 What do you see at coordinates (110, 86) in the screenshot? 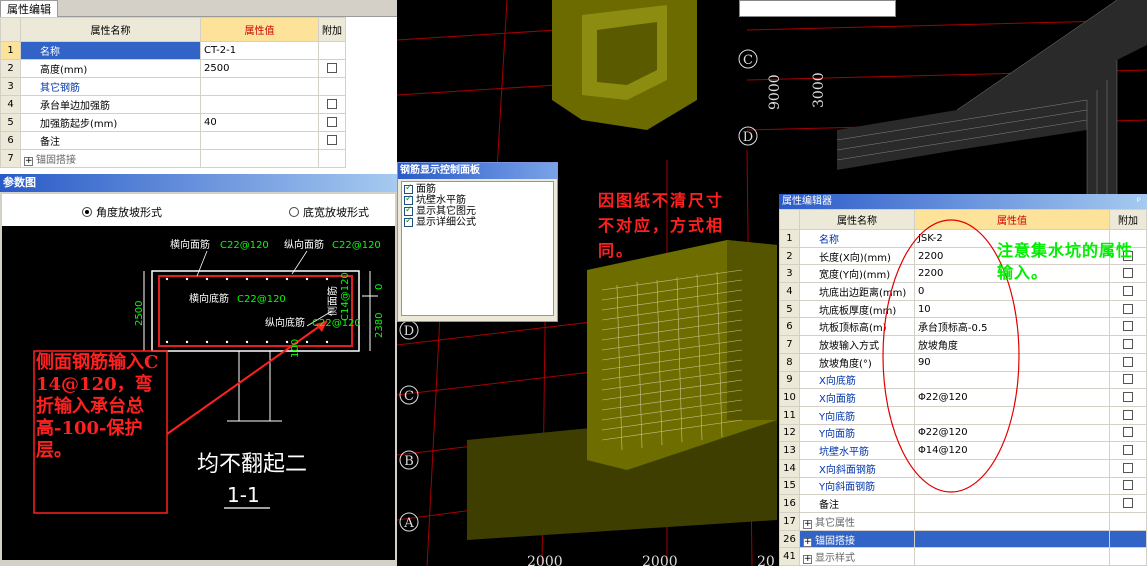
I see `property-name: 其它钢筋` at bounding box center [110, 86].